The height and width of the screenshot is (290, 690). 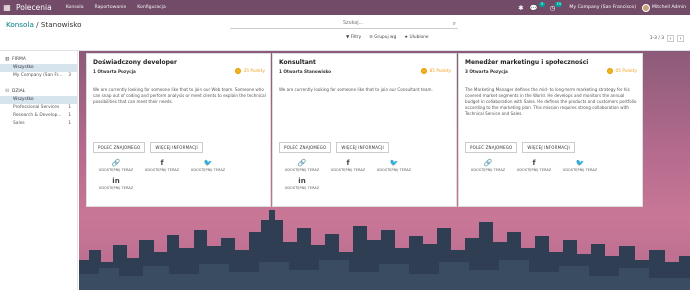 I want to click on filters-label: Filtry, so click(x=356, y=37).